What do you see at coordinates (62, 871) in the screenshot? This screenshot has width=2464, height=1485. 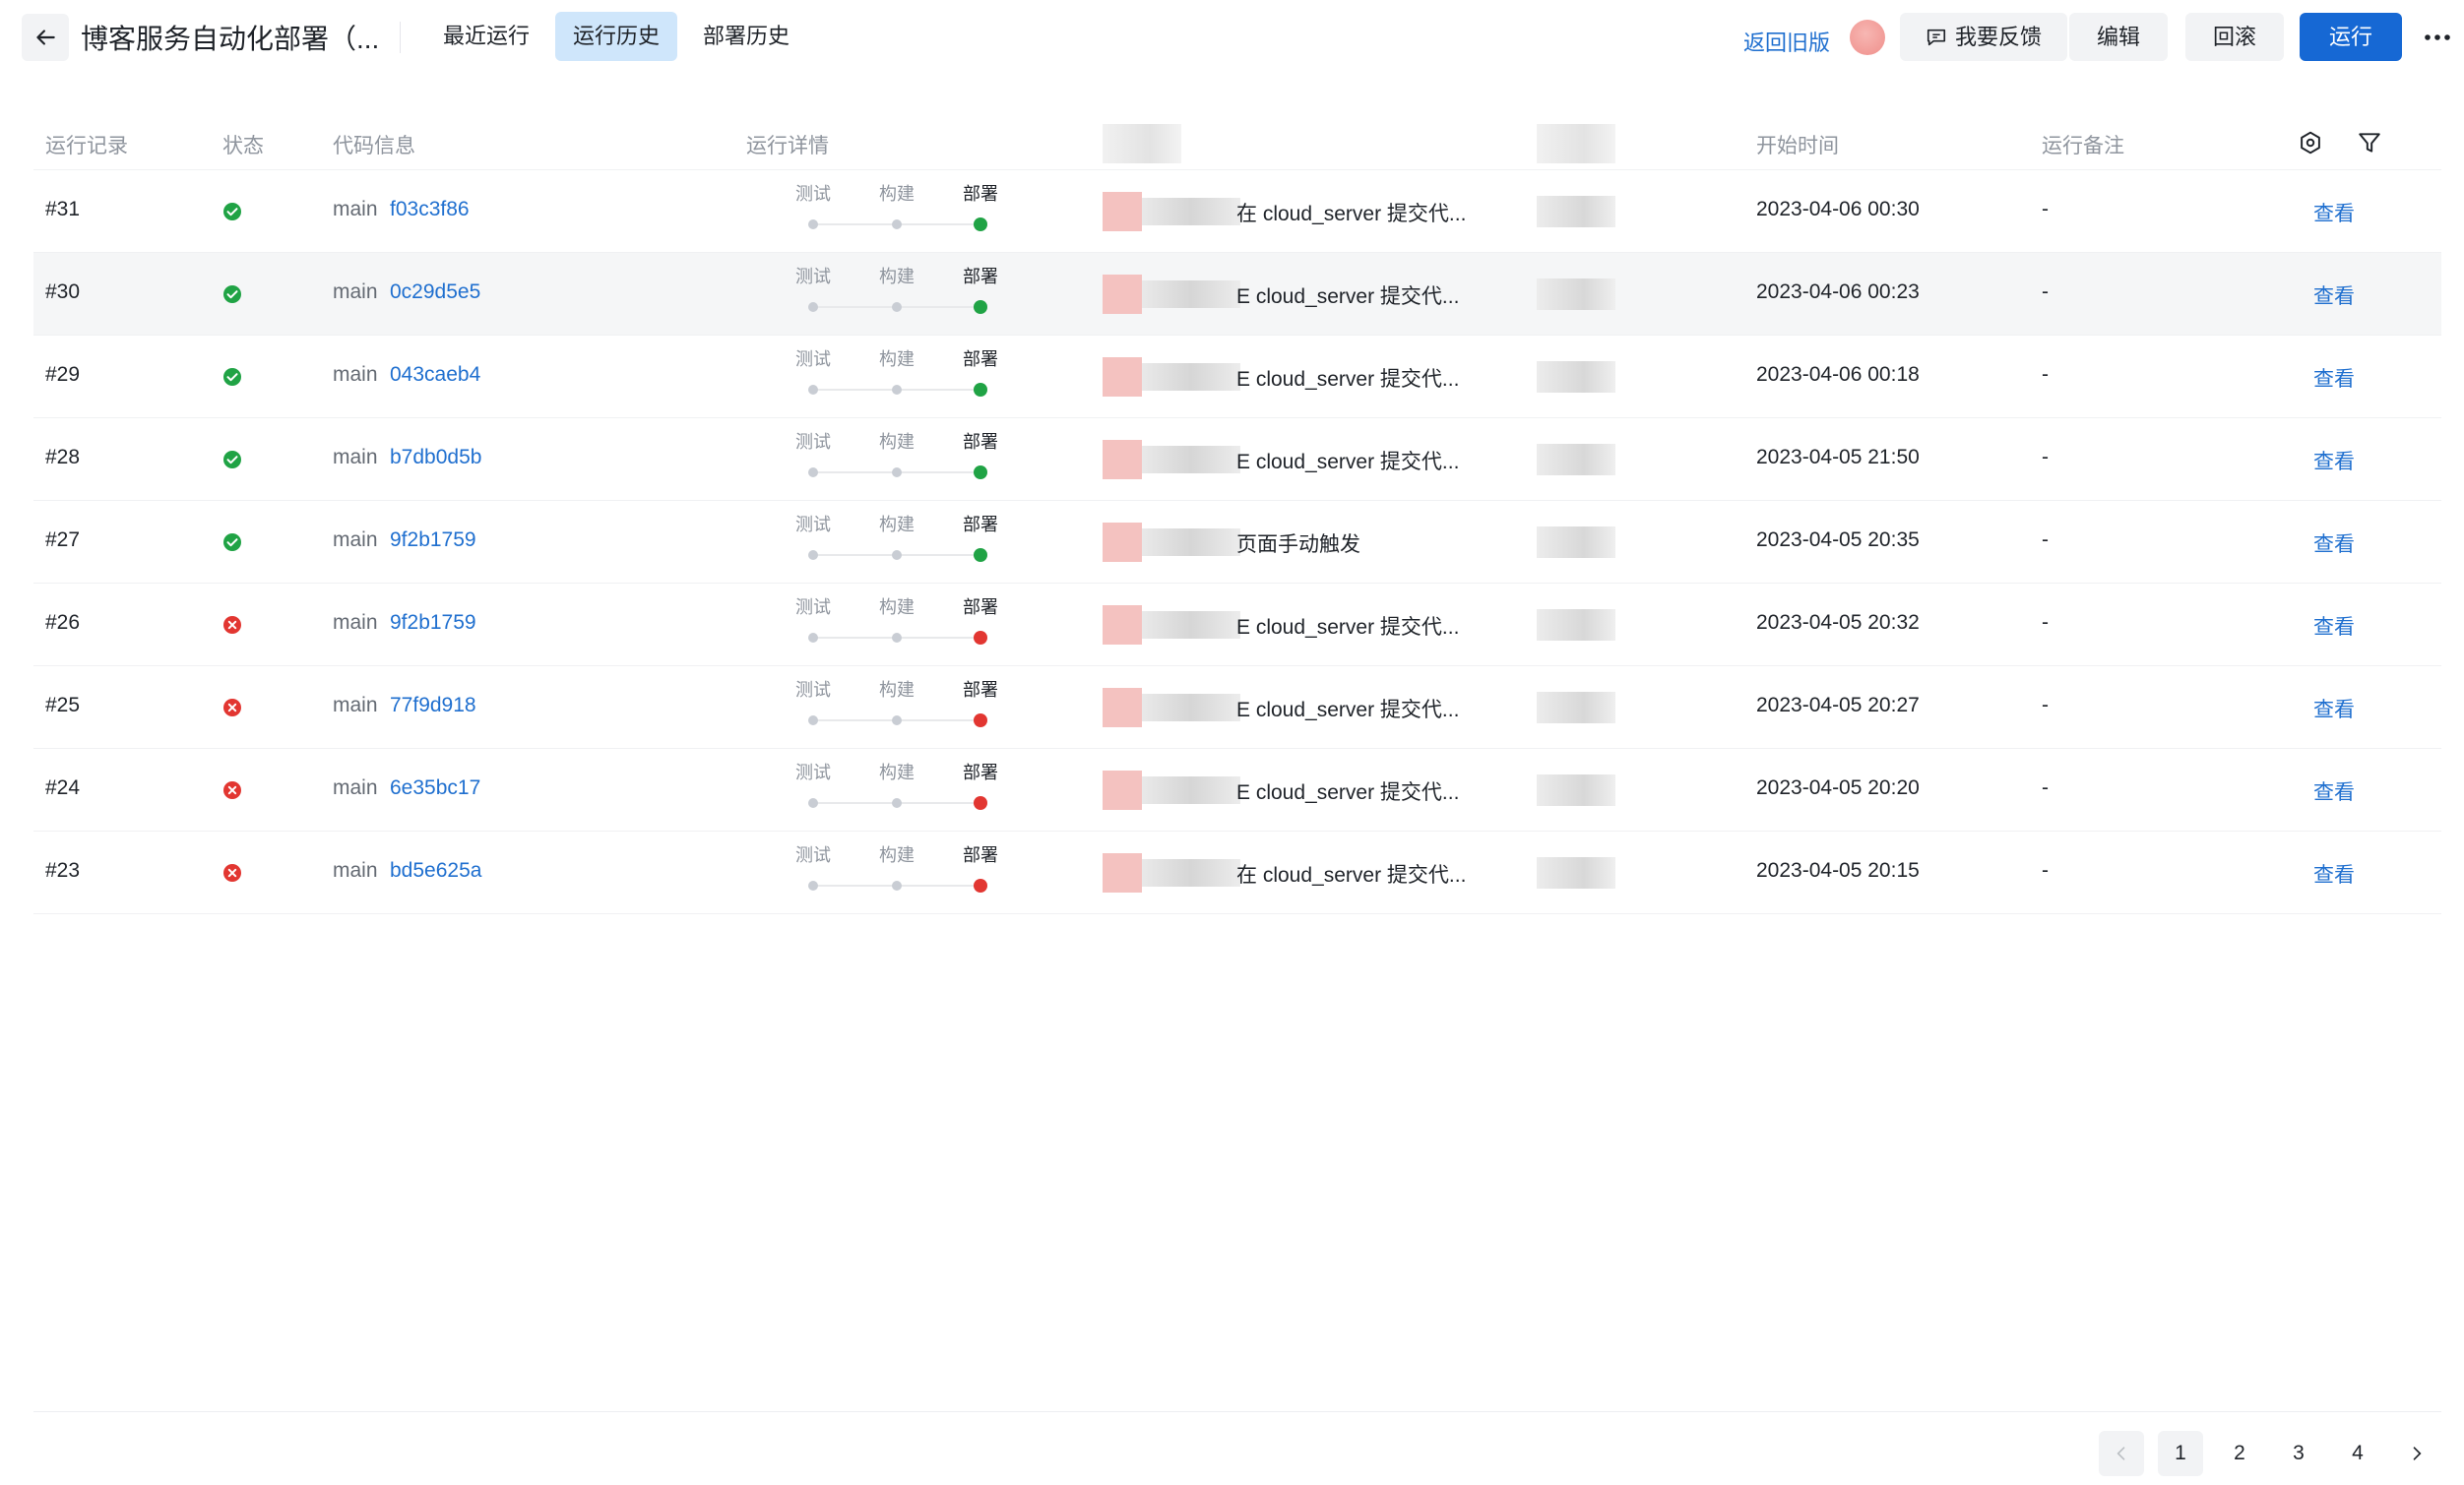 I see `run-id: #23` at bounding box center [62, 871].